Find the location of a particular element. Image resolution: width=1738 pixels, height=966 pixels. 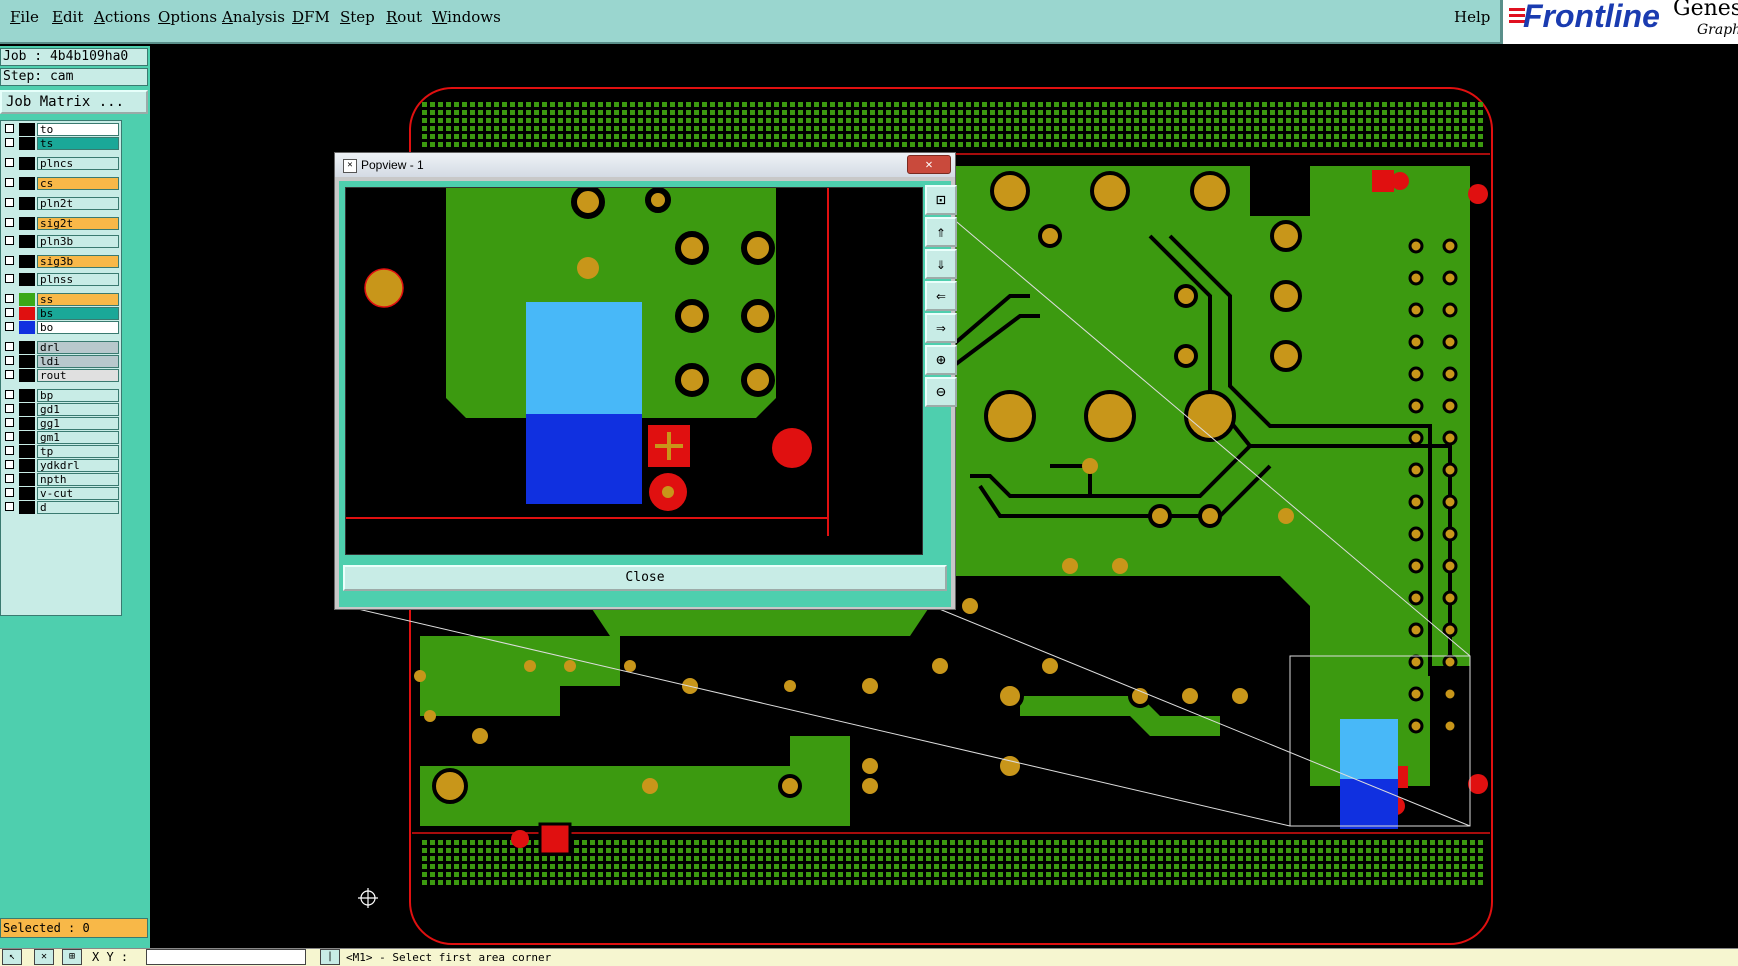

layer-row-cs: cs is located at coordinates (61, 183).